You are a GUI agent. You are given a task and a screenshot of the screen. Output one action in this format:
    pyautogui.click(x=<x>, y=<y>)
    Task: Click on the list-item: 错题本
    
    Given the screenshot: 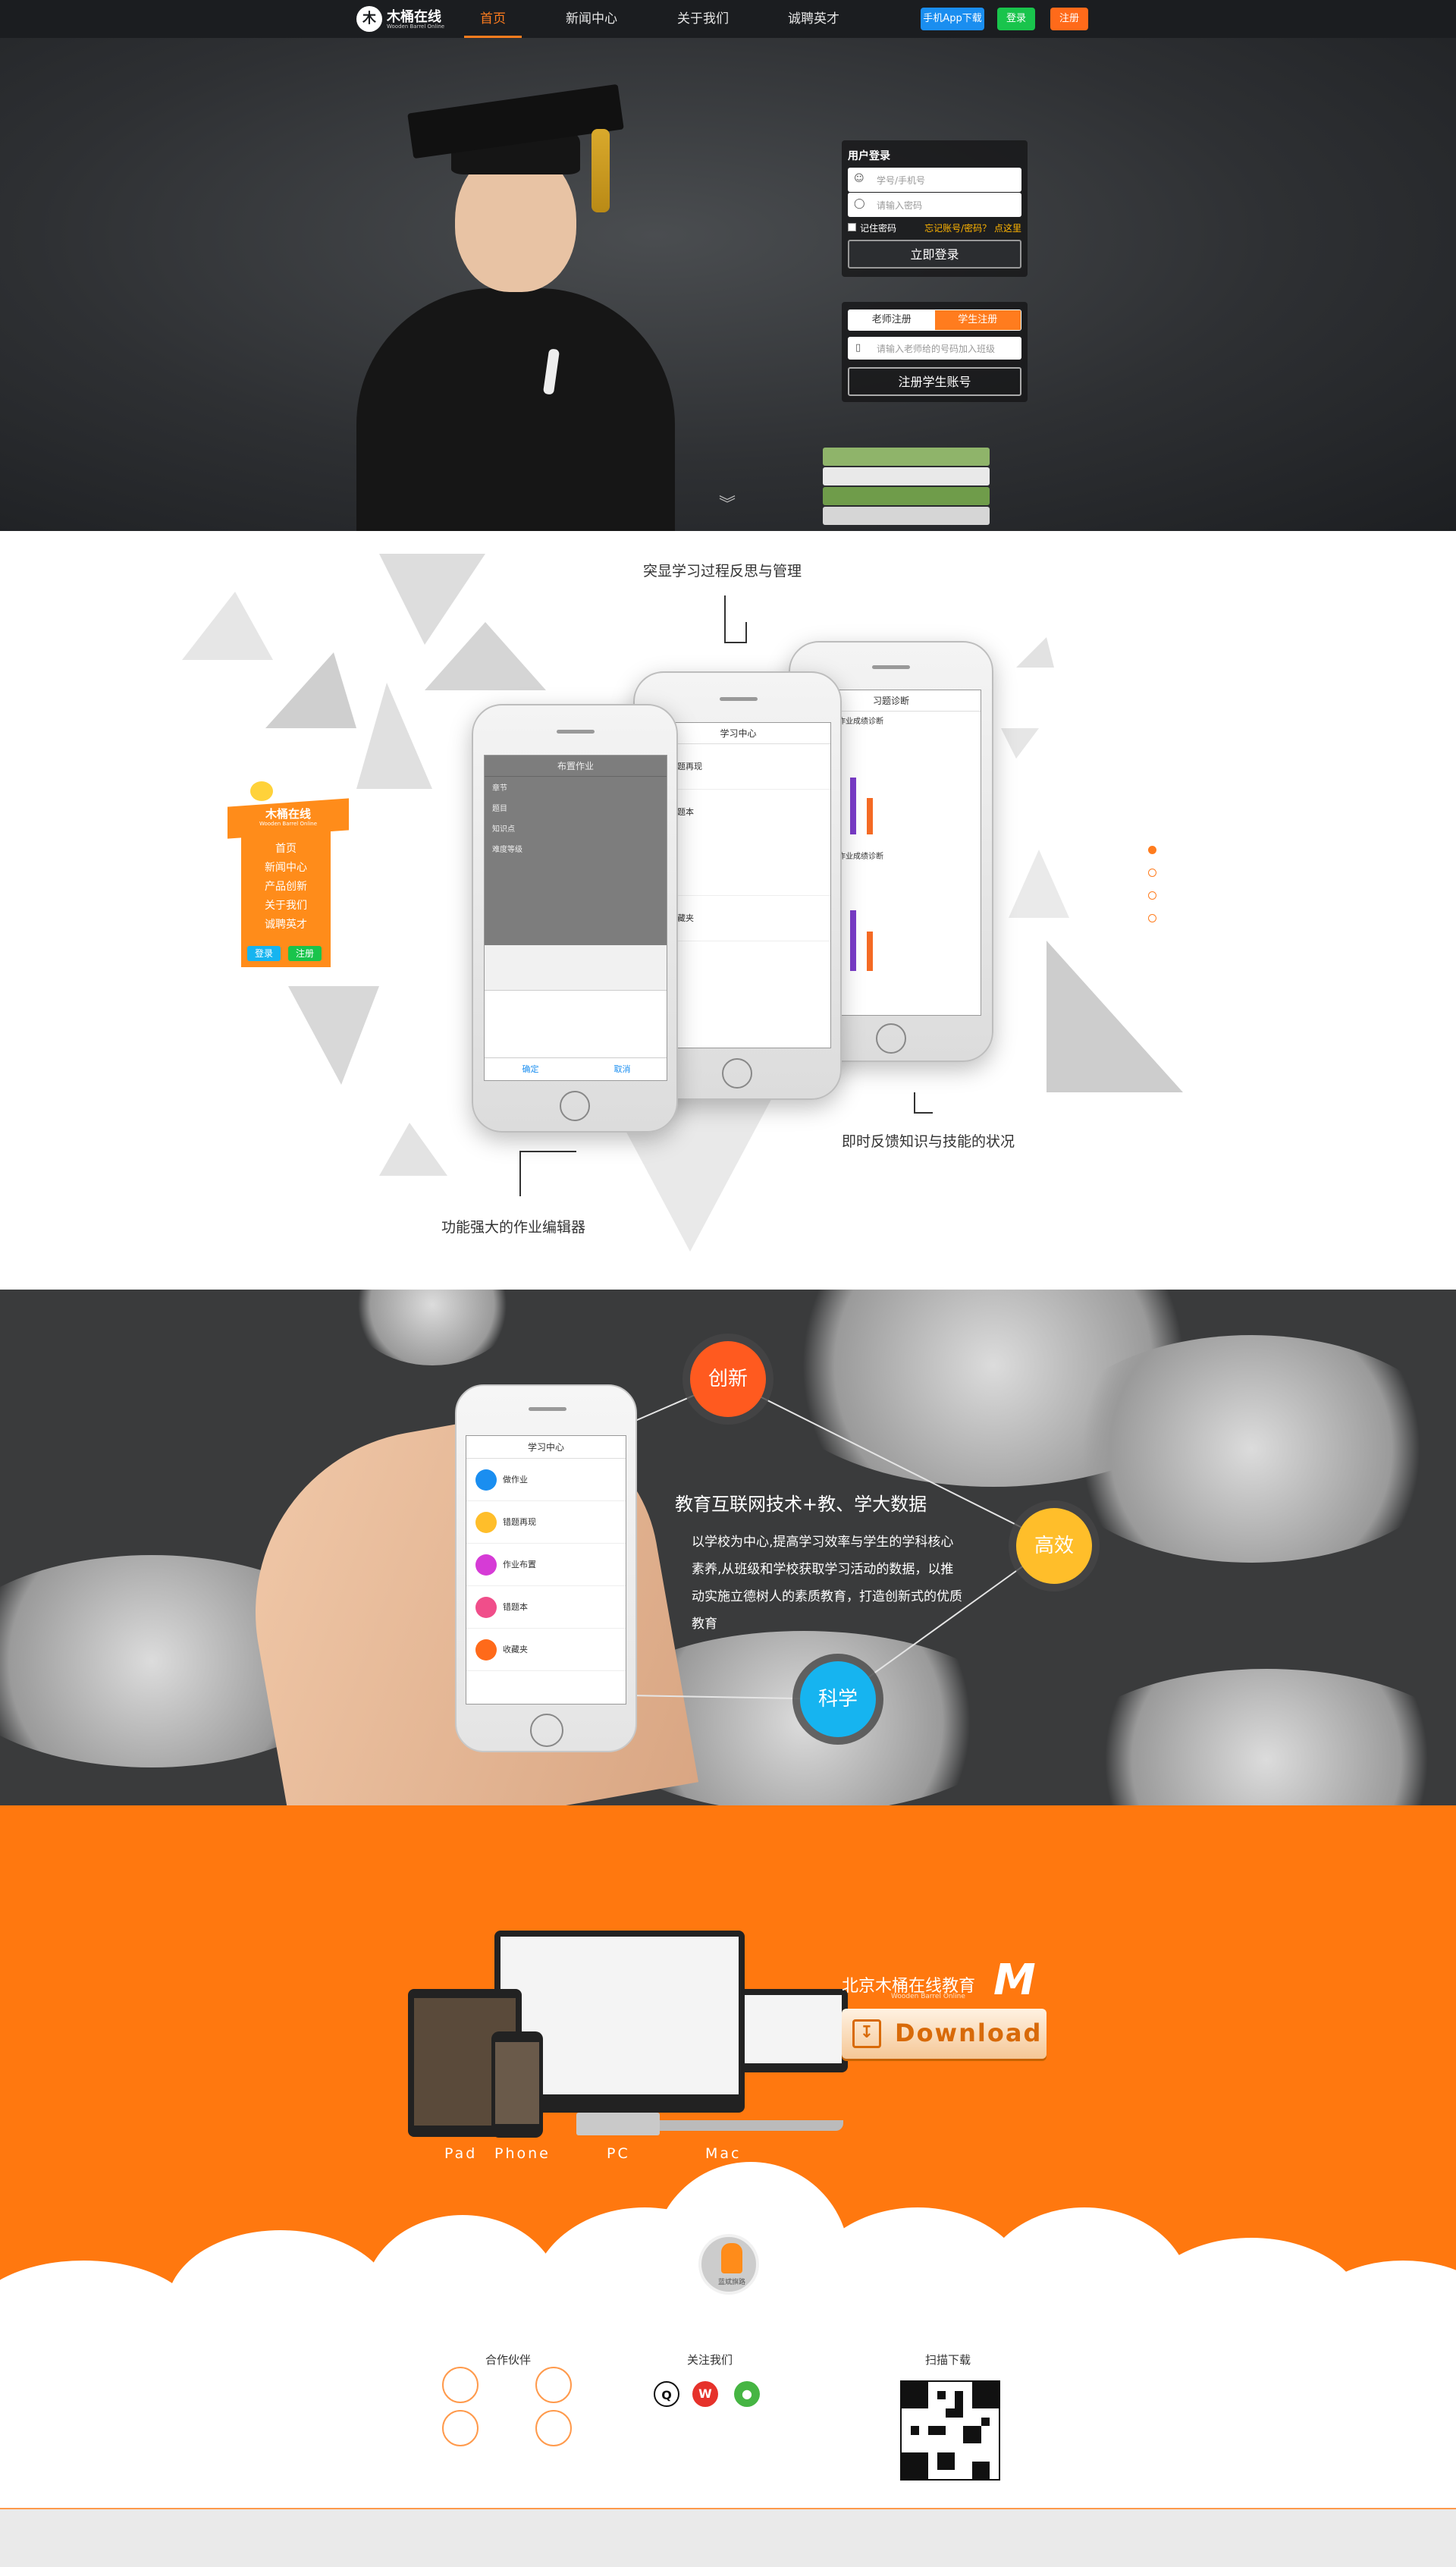 What is the action you would take?
    pyautogui.click(x=546, y=1607)
    